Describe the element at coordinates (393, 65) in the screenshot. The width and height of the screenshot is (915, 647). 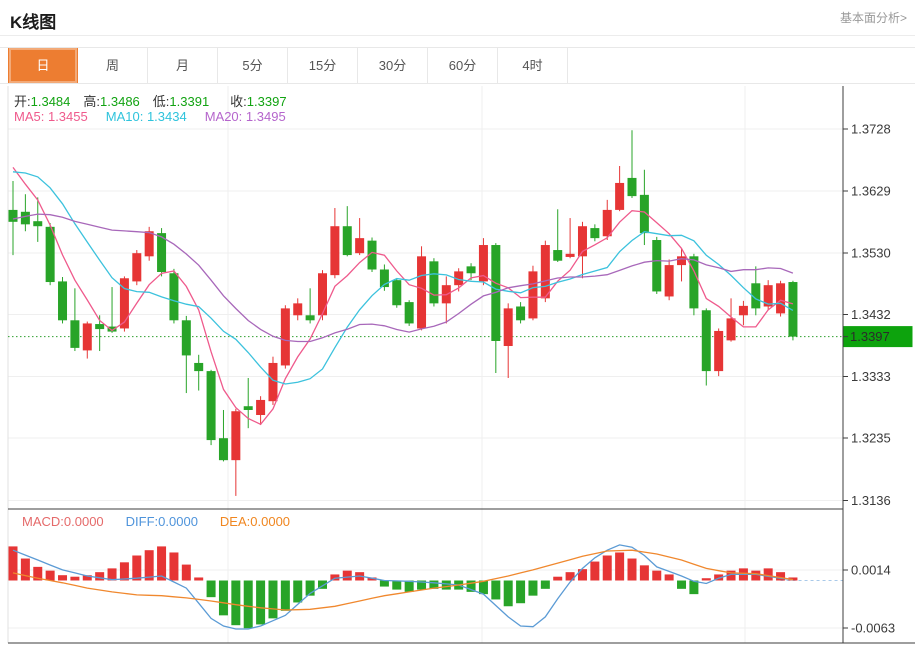
I see `tab-period-5: 30分` at that location.